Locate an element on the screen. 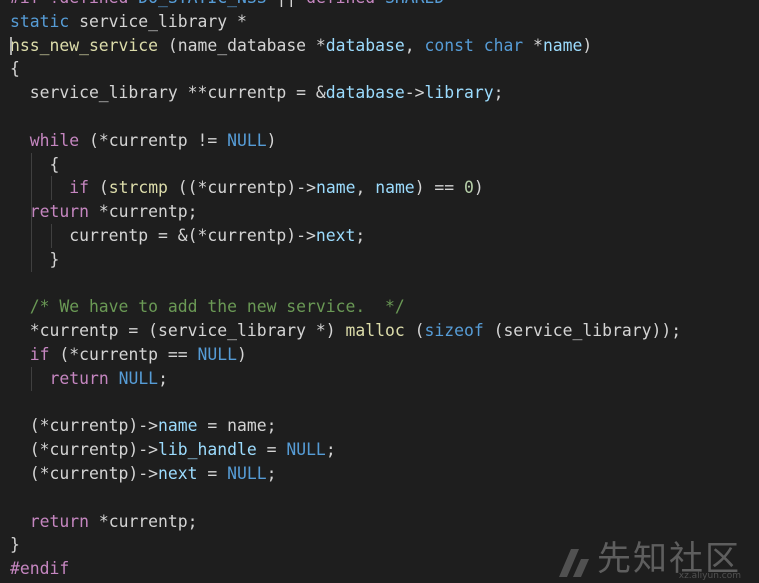  code-token: lib_handle is located at coordinates (207, 450).